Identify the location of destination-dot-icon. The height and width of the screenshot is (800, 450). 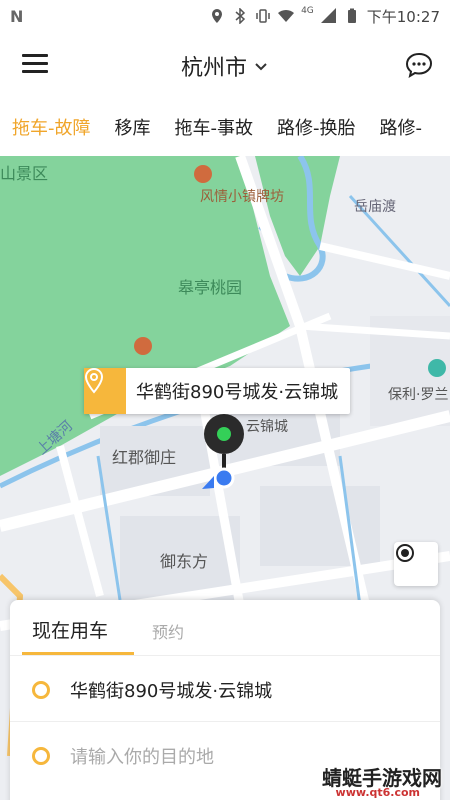
(41, 756).